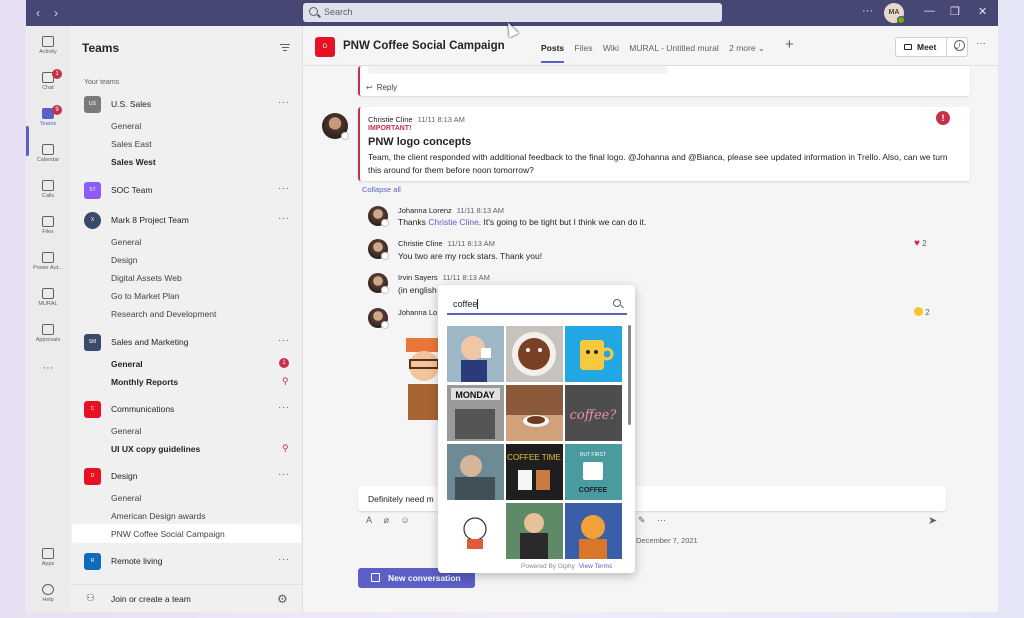 The width and height of the screenshot is (1024, 618). Describe the element at coordinates (57, 74) in the screenshot. I see `chat-badge: 1` at that location.